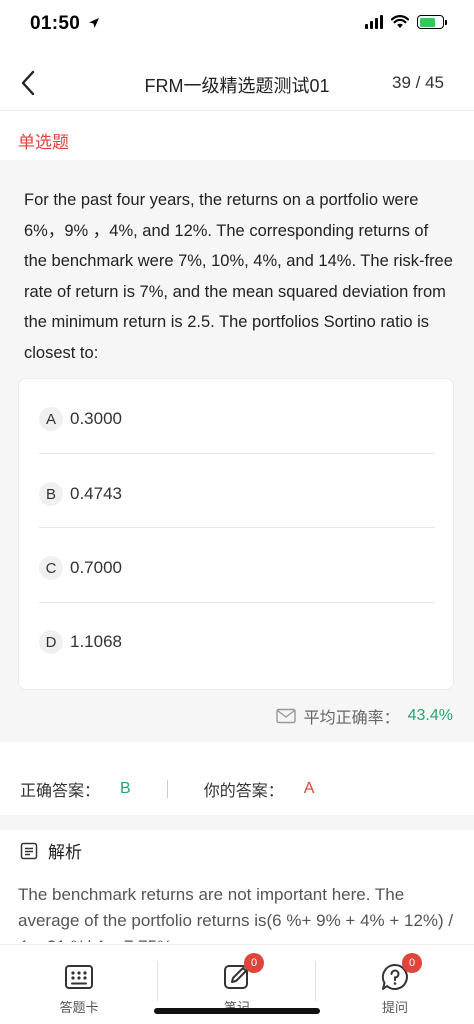 The width and height of the screenshot is (474, 1024). What do you see at coordinates (285, 716) in the screenshot?
I see `mail-icon` at bounding box center [285, 716].